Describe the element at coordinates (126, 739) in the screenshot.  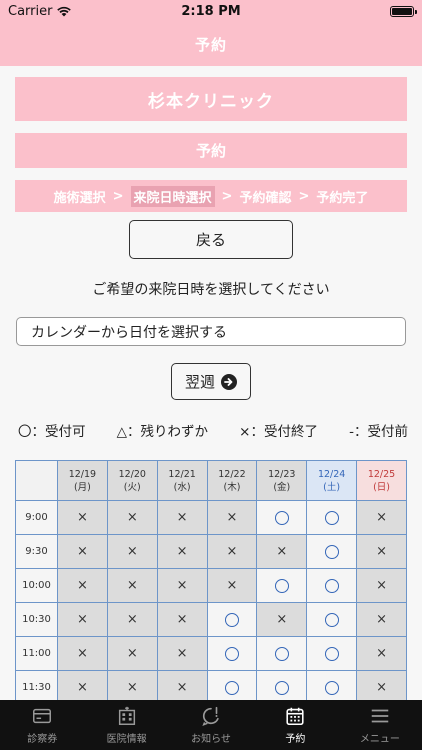
I see `tab-label: 医院情報` at that location.